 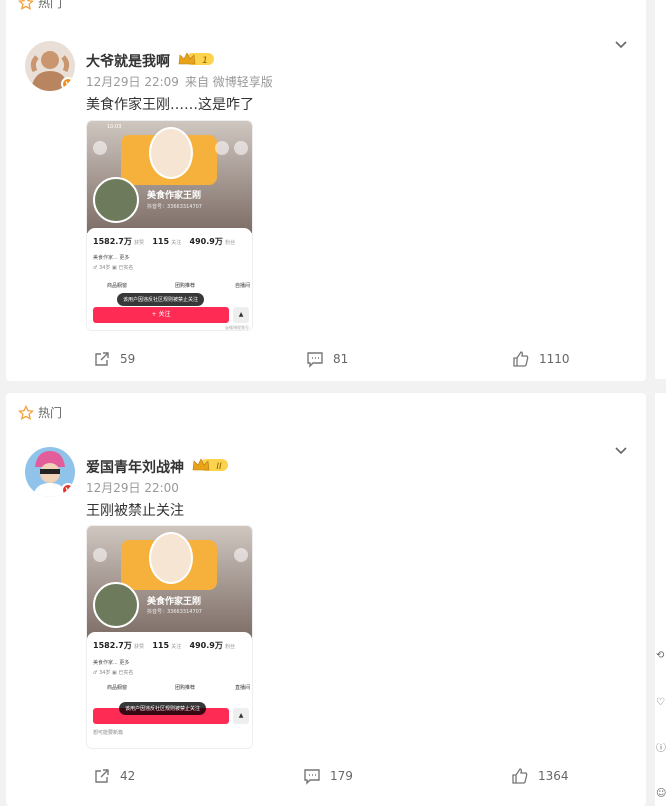 I want to click on post-meta: 12月29日 22:09 来自 微博轻享版, so click(x=179, y=81).